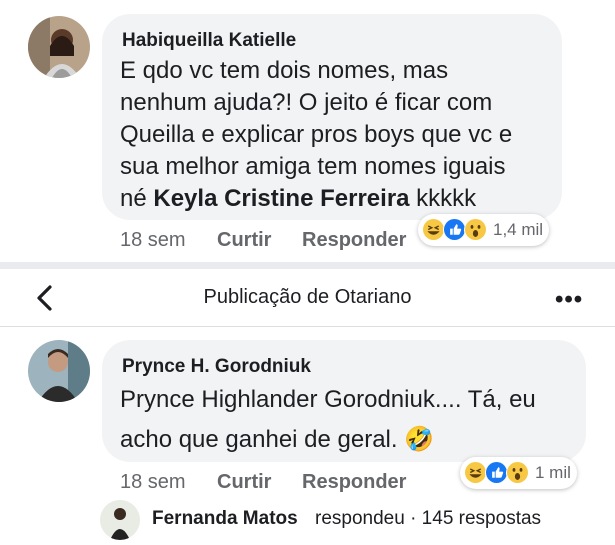 The width and height of the screenshot is (615, 545). I want to click on comment-text-fragment: né, so click(133, 198).